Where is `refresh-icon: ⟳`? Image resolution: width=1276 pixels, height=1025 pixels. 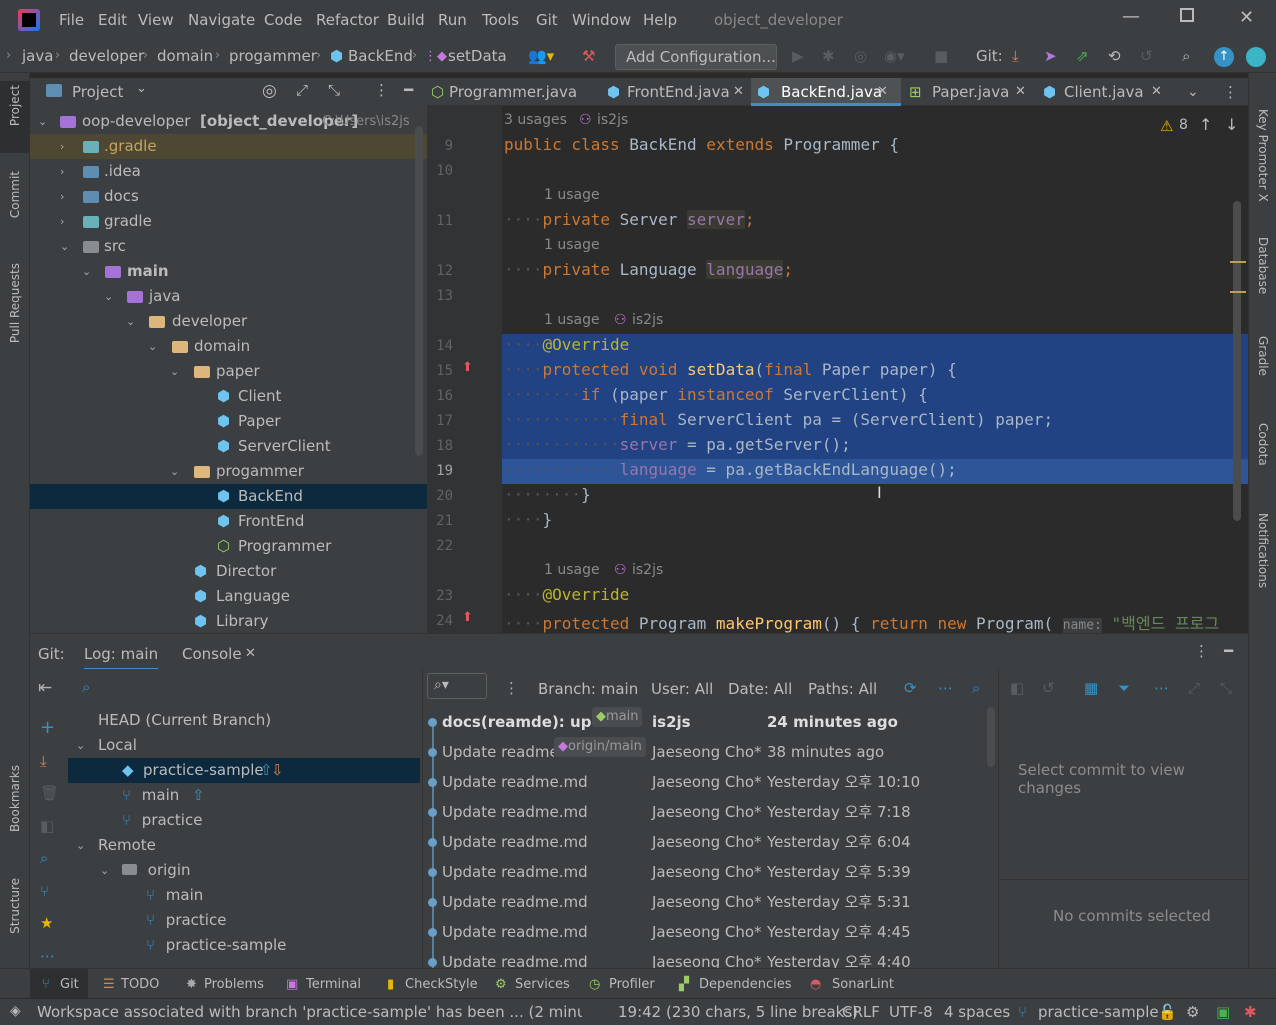
refresh-icon: ⟳ is located at coordinates (910, 688).